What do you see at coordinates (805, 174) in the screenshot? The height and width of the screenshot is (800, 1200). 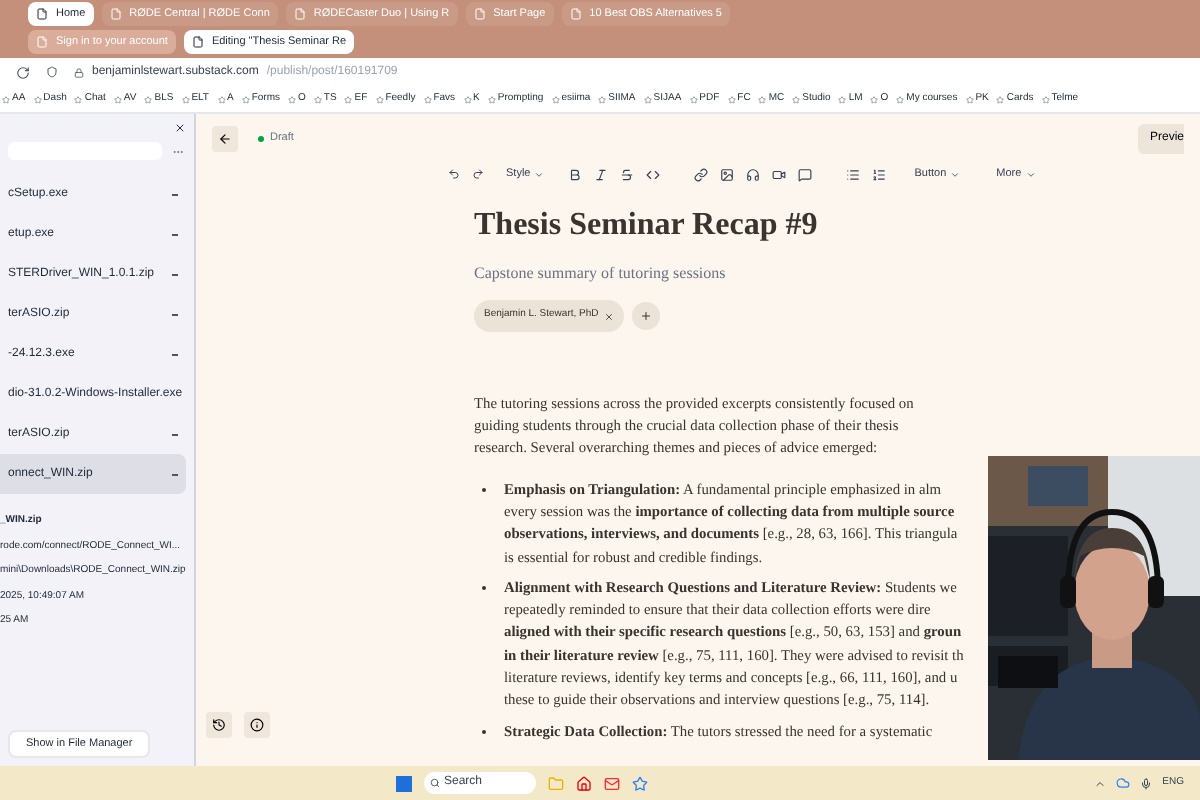 I see `comment-button` at bounding box center [805, 174].